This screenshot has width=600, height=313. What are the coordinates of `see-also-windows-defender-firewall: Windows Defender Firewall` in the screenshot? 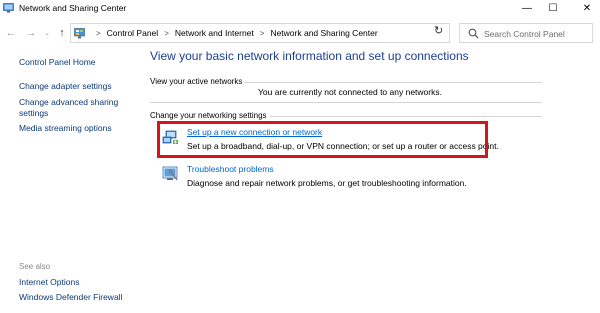 It's located at (78, 297).